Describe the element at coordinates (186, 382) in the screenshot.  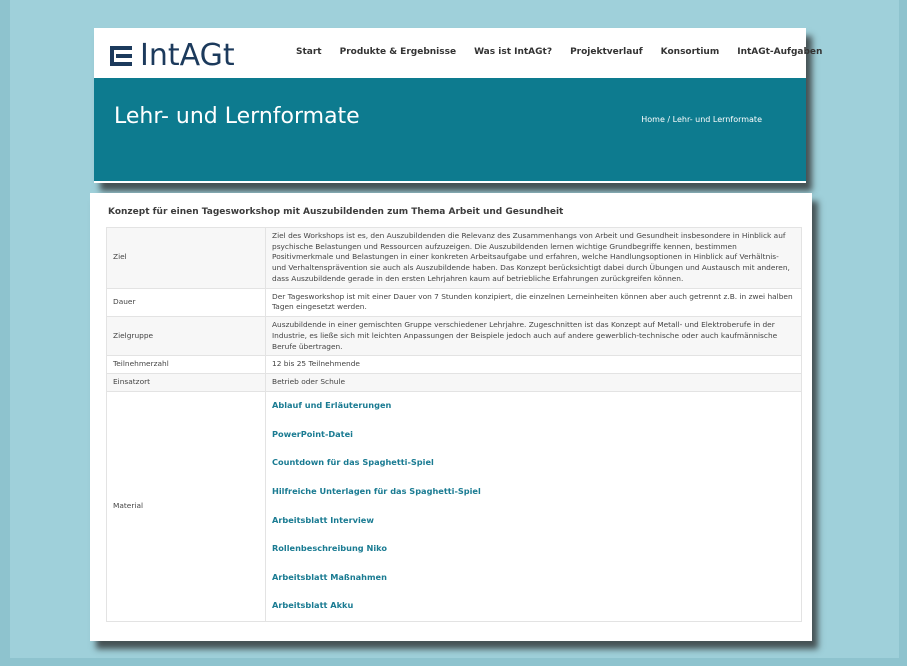
I see `row-label: Einsatzort` at that location.